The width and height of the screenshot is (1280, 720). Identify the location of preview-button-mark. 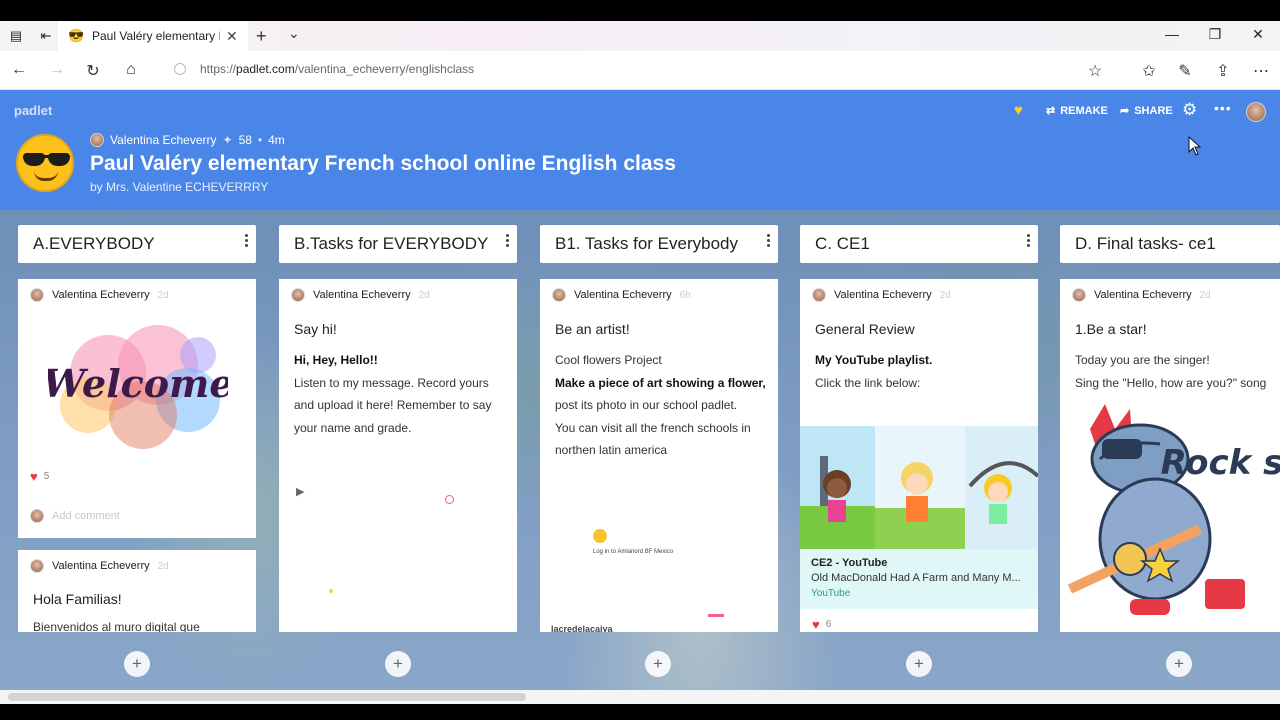
(716, 615).